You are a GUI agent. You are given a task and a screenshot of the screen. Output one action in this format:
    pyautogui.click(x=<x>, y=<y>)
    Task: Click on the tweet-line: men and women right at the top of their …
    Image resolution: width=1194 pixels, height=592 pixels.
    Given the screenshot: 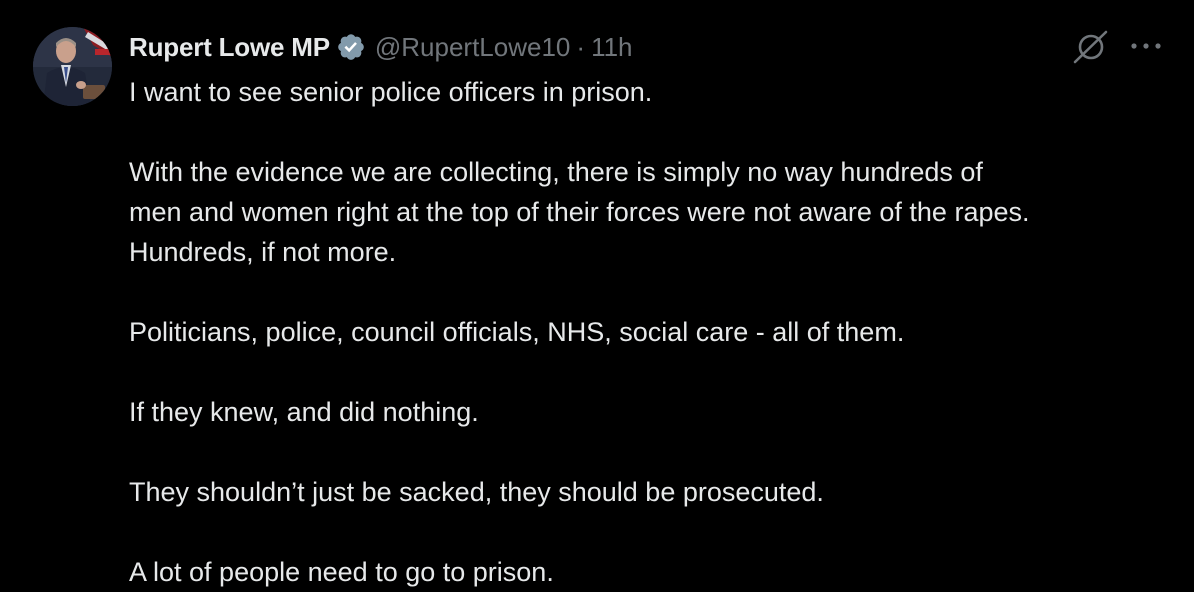 What is the action you would take?
    pyautogui.click(x=579, y=212)
    